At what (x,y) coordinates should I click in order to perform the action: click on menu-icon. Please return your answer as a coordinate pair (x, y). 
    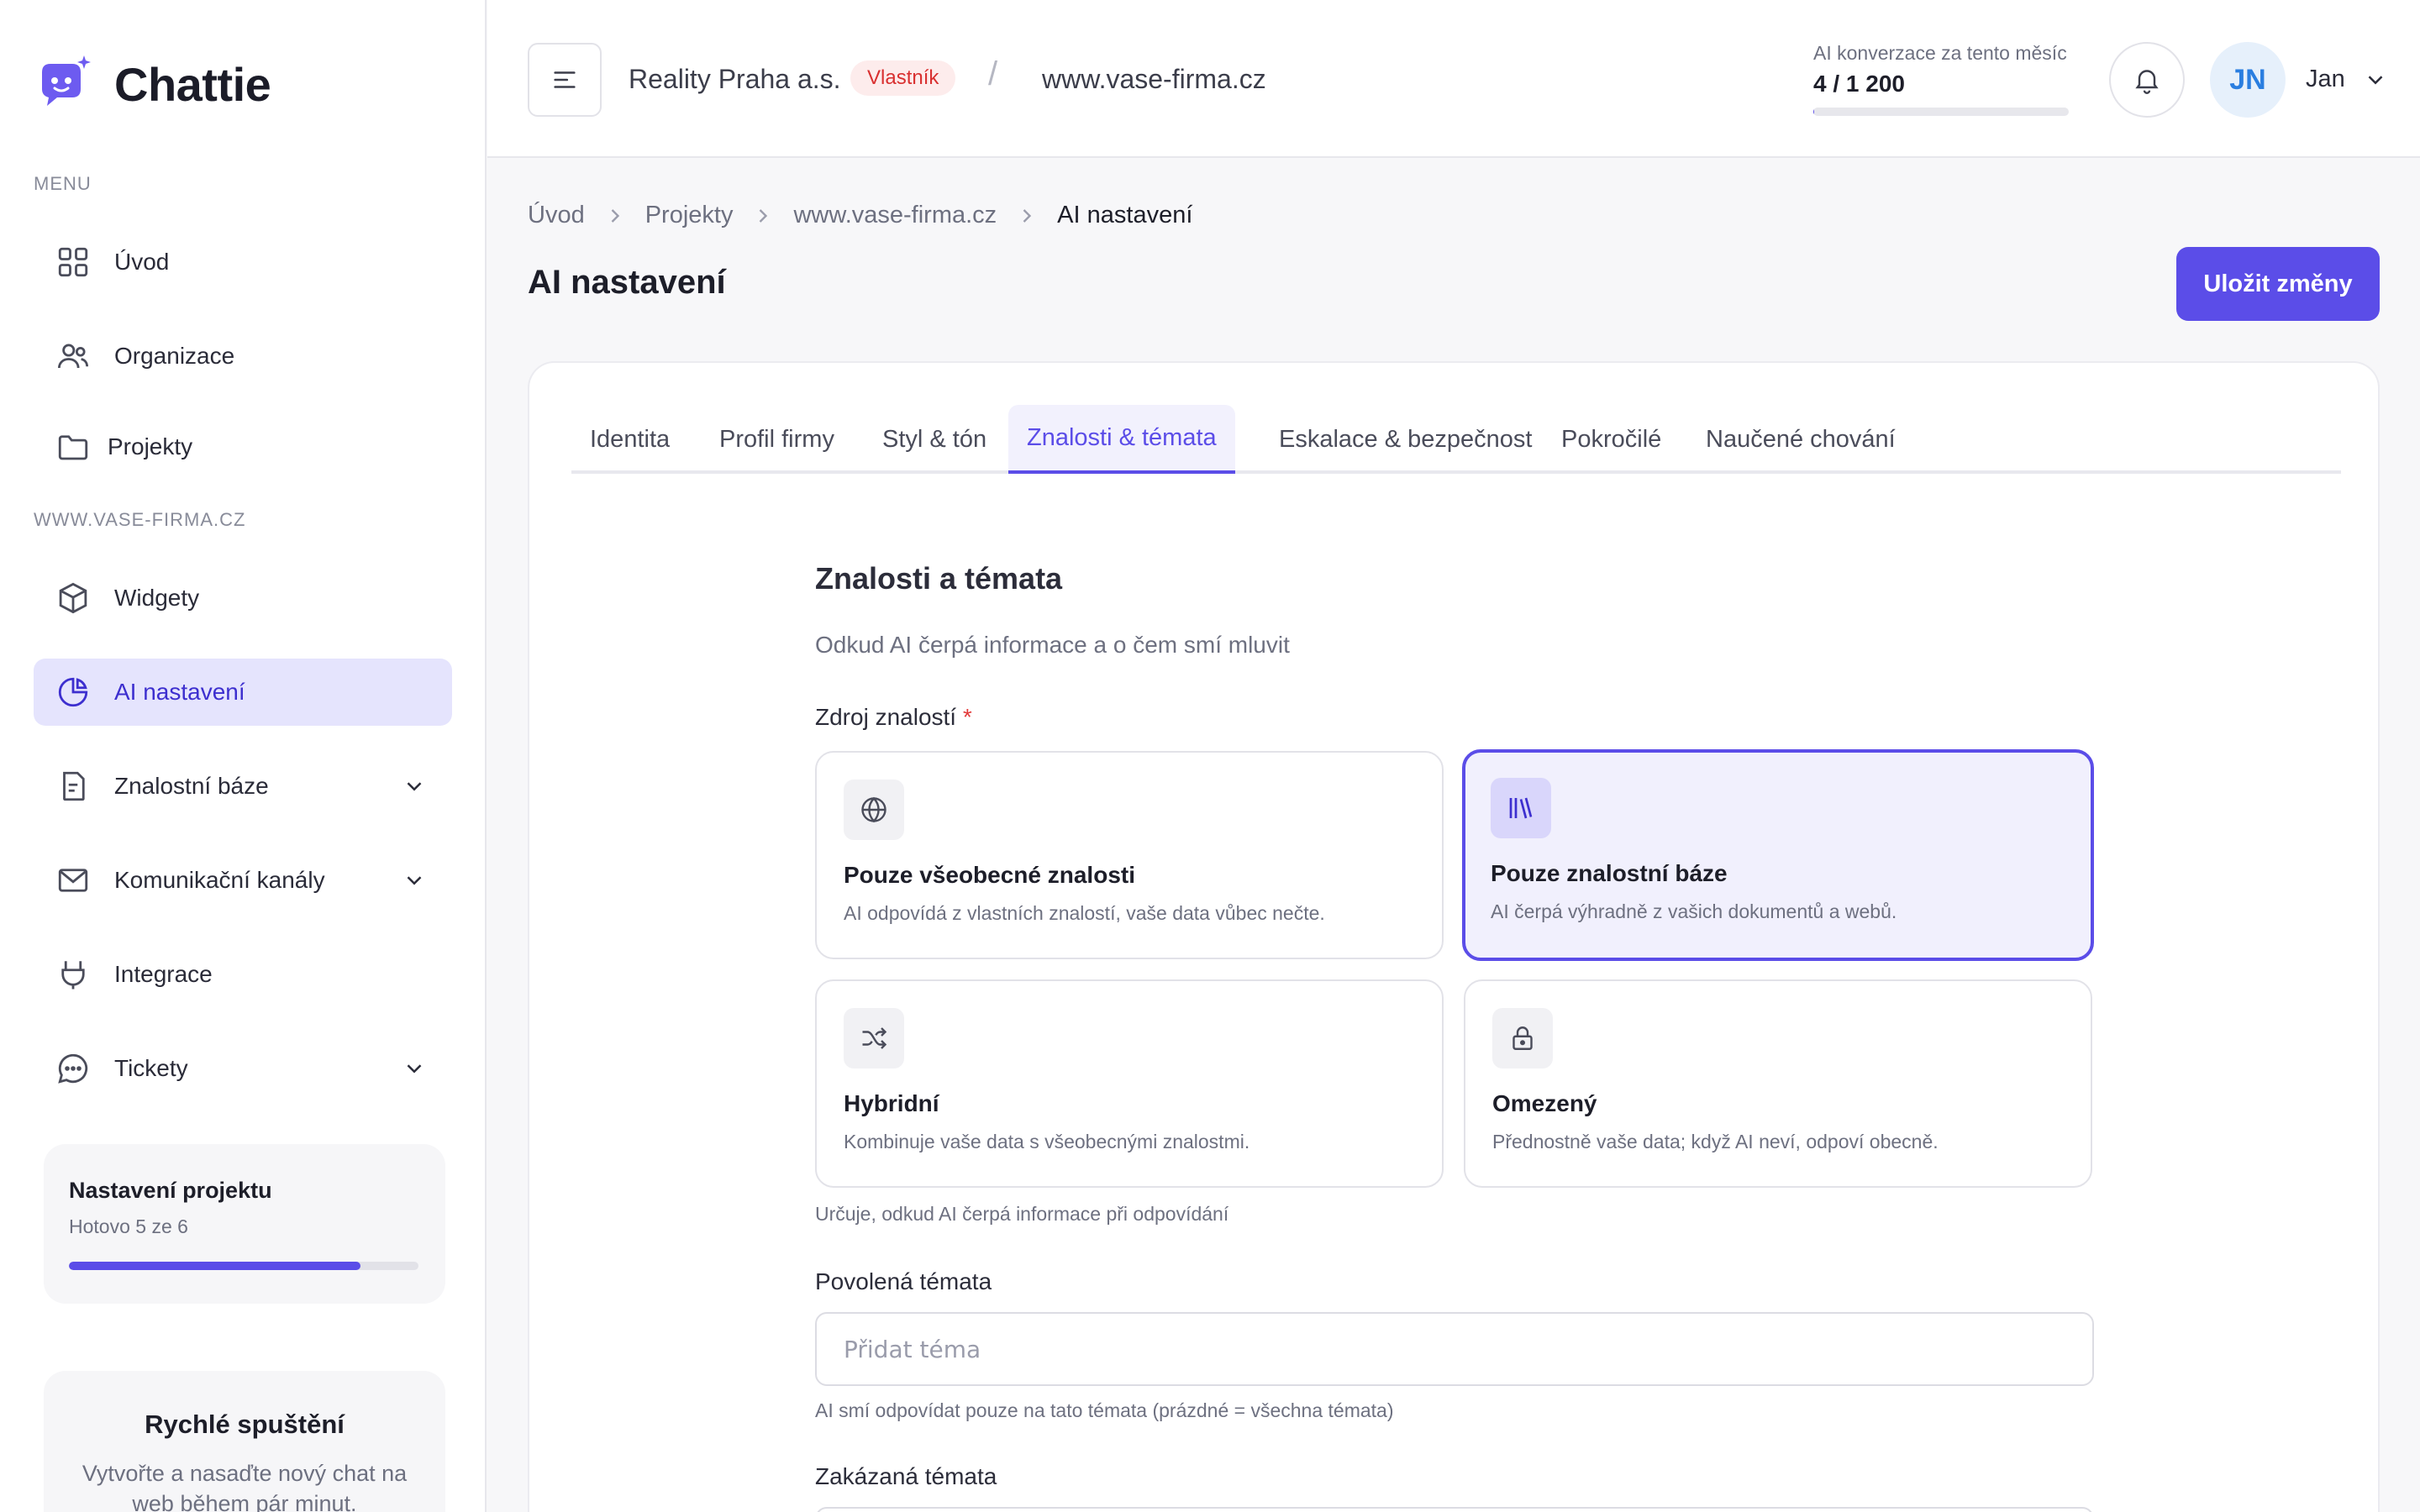
    Looking at the image, I should click on (565, 79).